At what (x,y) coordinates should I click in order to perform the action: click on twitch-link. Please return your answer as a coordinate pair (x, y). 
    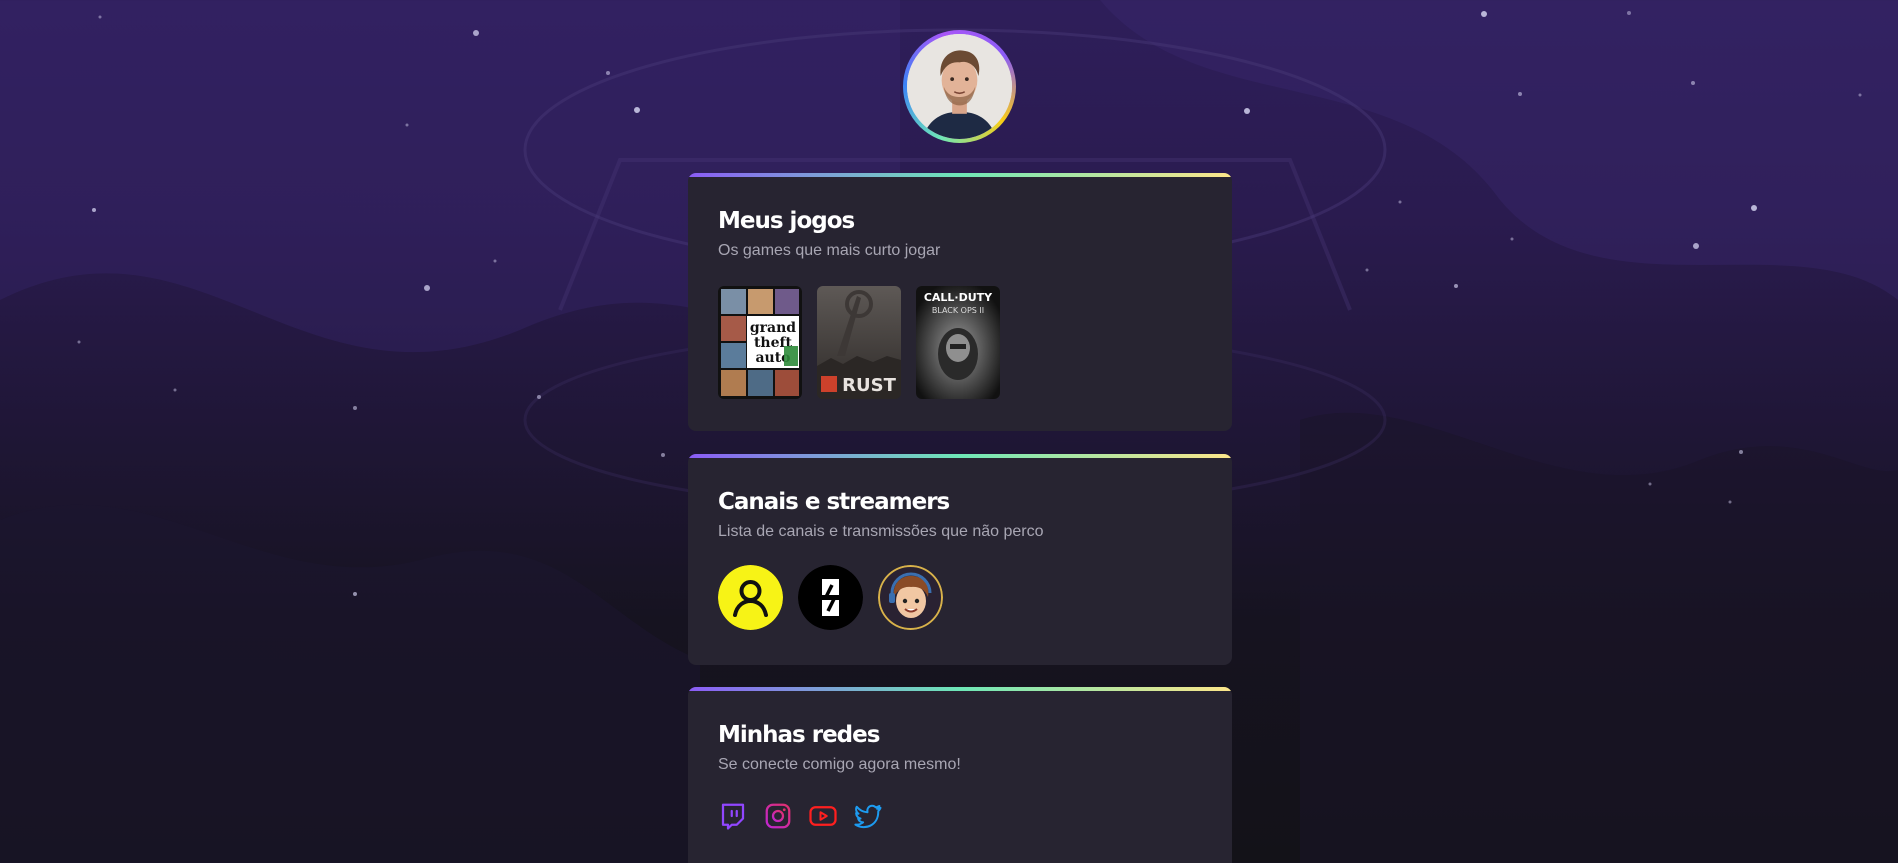
    Looking at the image, I should click on (733, 816).